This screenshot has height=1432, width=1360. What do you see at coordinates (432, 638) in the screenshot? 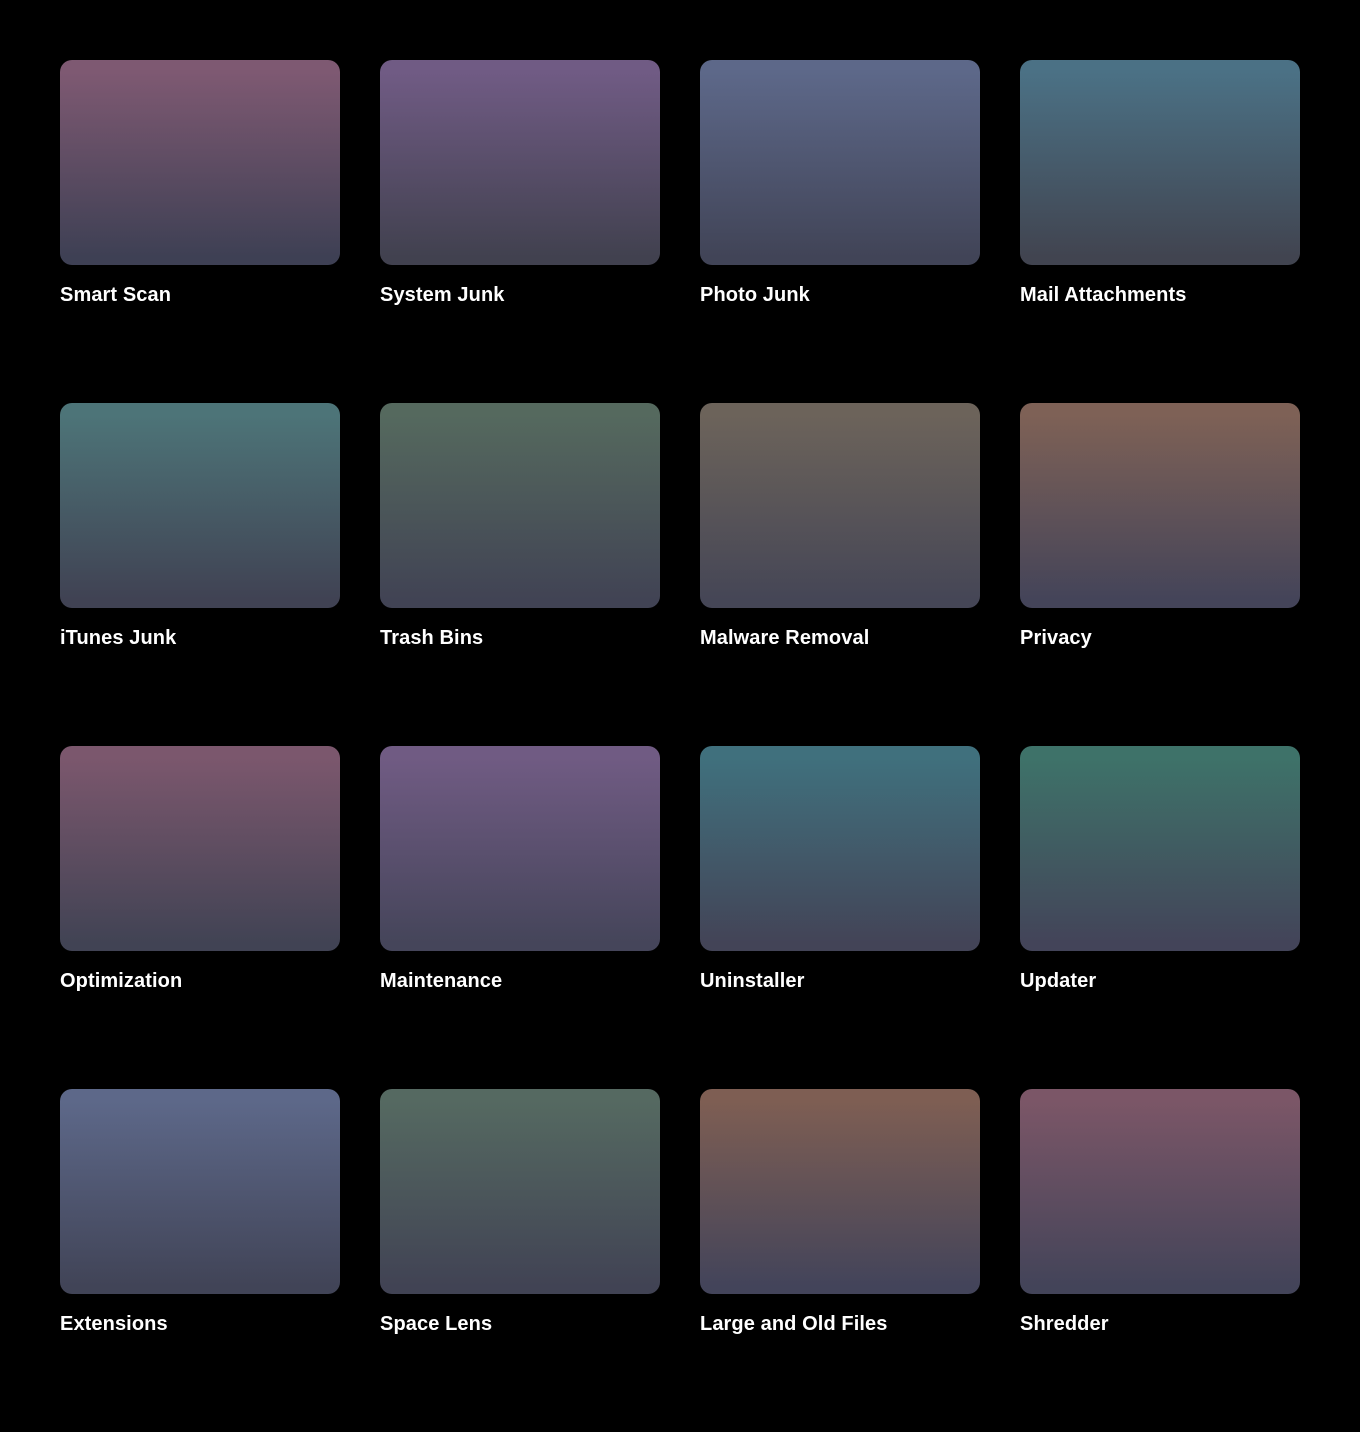
I see `feature-tile-label: Trash Bins` at bounding box center [432, 638].